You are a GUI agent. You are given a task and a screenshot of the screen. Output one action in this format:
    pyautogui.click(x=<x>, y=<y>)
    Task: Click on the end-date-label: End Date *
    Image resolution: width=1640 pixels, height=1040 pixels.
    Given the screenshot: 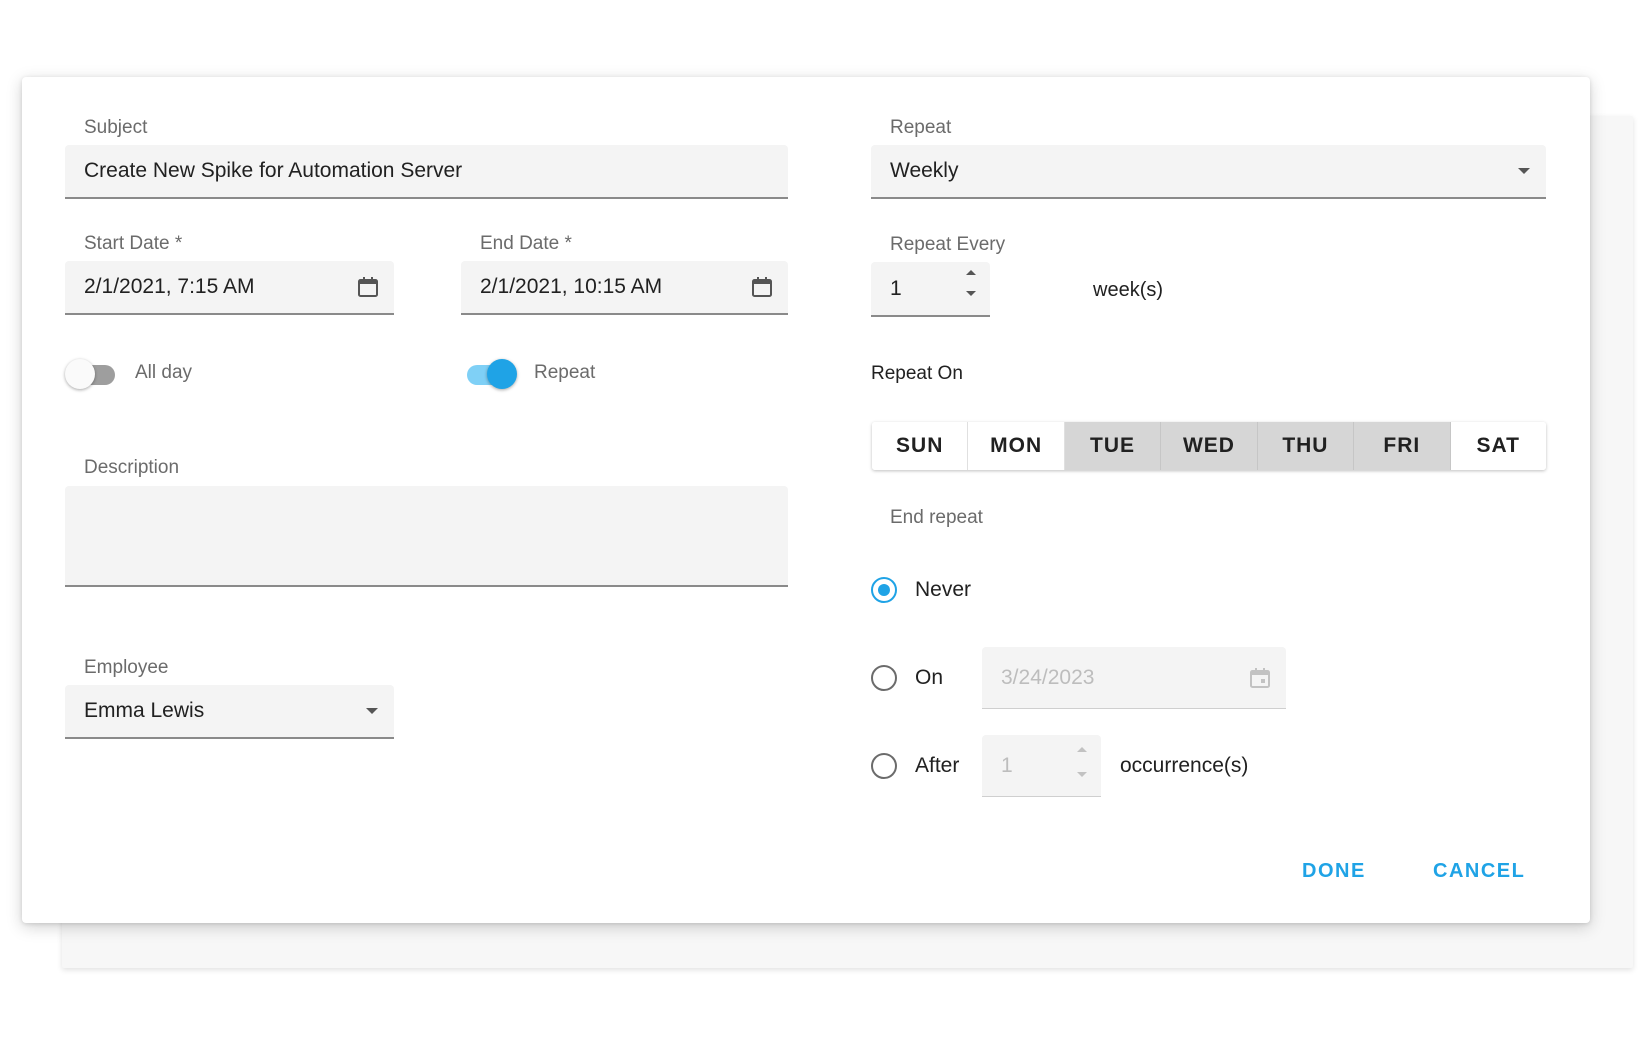 What is the action you would take?
    pyautogui.click(x=526, y=243)
    